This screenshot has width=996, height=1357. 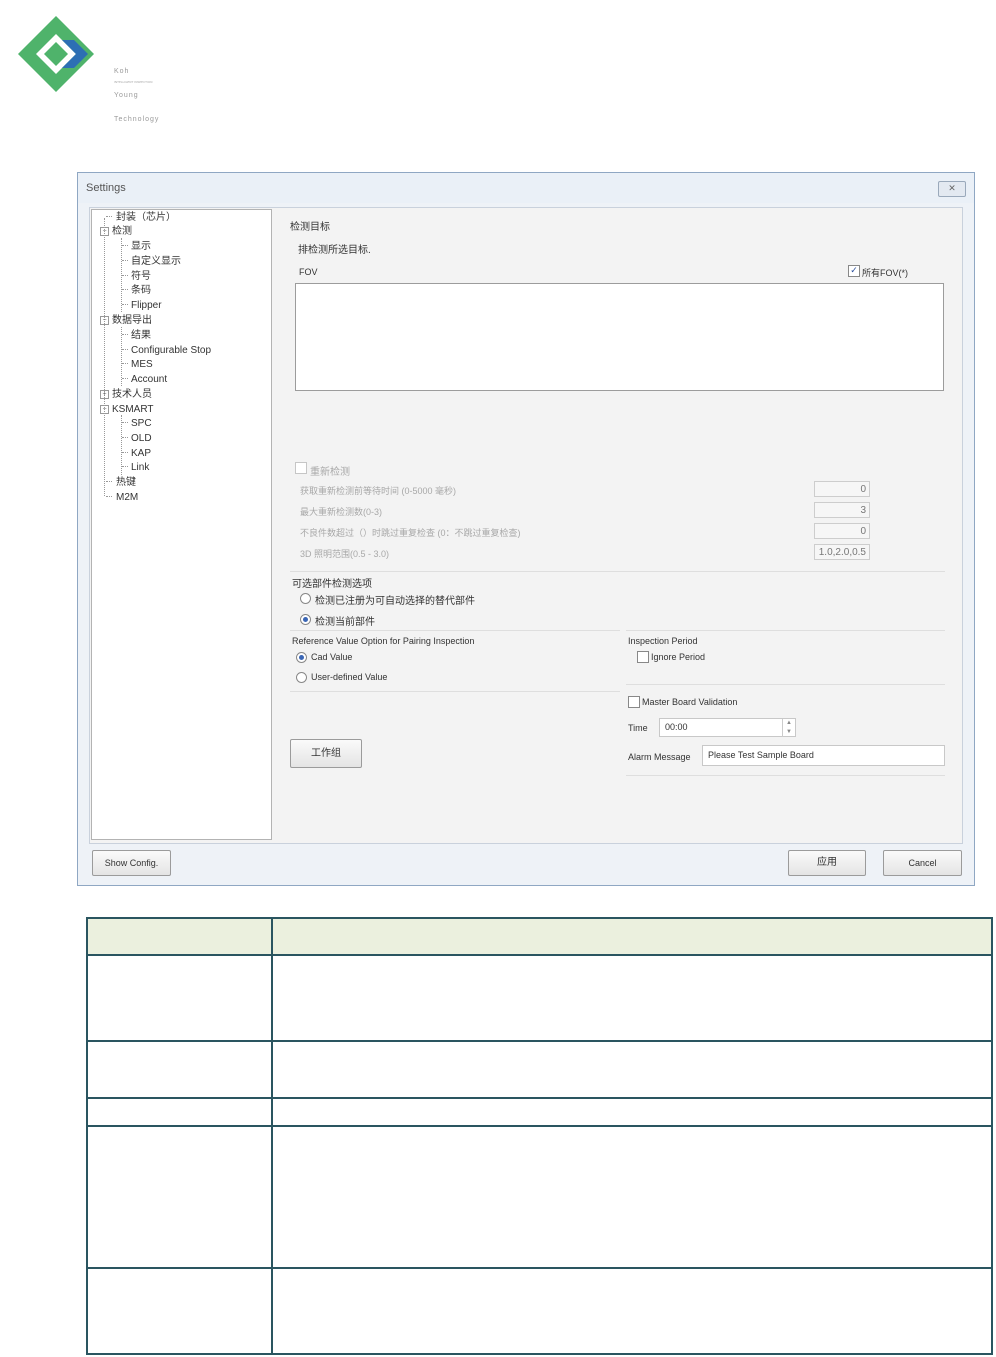 I want to click on tree-item-technician: + 技术人员, so click(x=126, y=395).